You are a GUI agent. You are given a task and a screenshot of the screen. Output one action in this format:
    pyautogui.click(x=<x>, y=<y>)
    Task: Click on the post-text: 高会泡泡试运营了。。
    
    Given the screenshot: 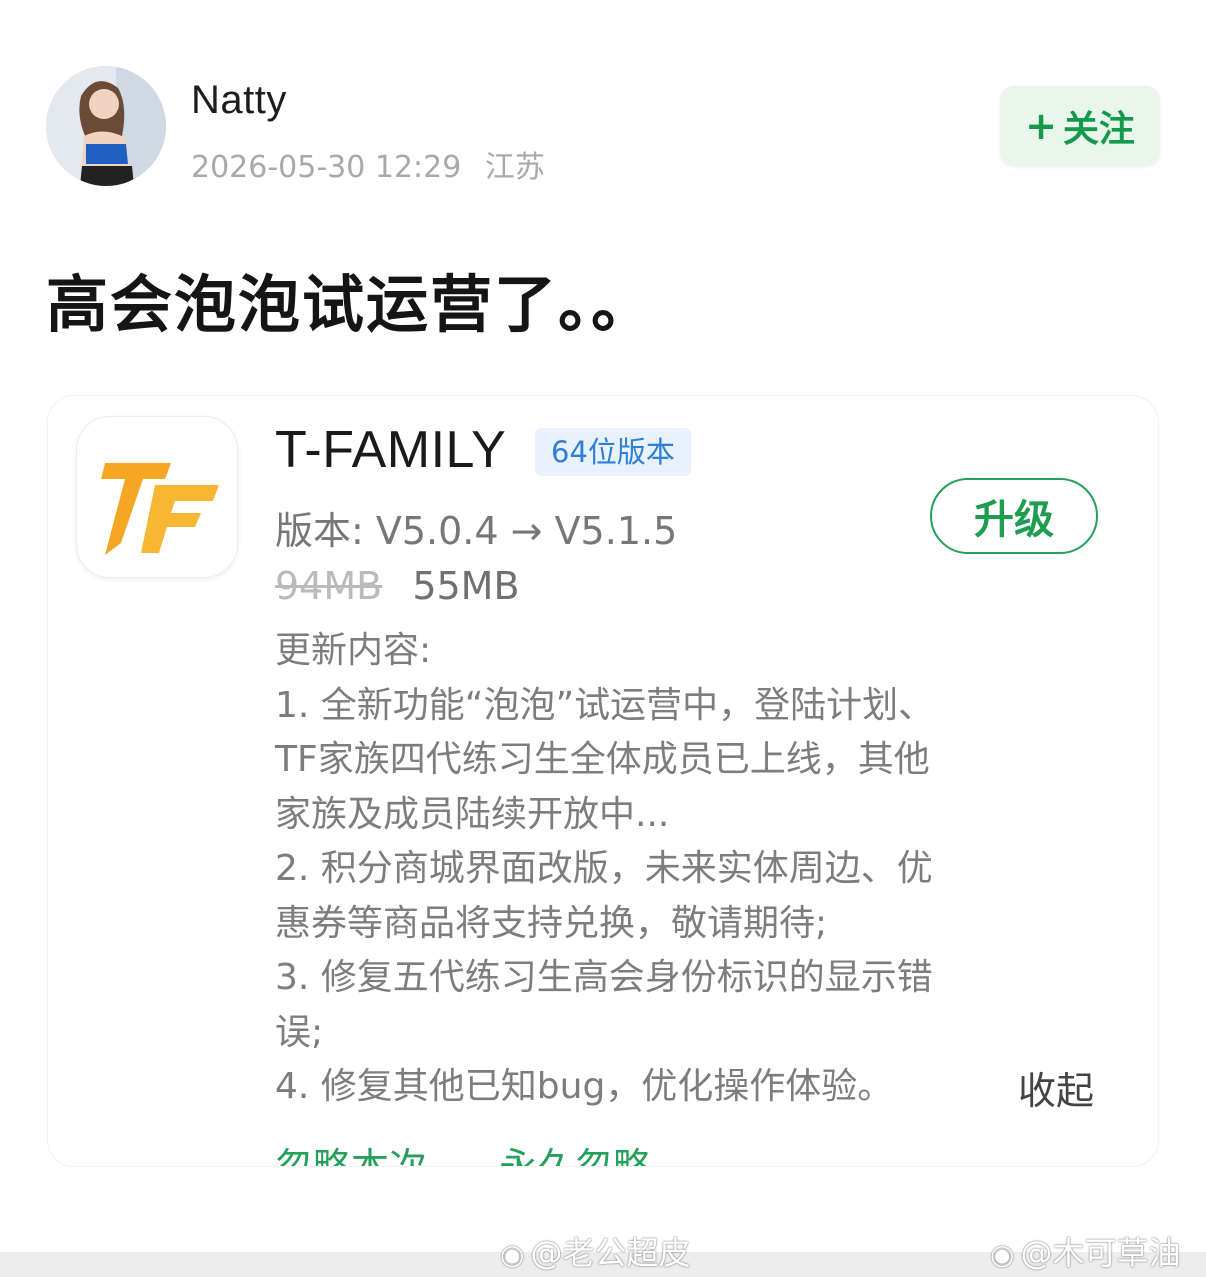 What is the action you would take?
    pyautogui.click(x=351, y=304)
    